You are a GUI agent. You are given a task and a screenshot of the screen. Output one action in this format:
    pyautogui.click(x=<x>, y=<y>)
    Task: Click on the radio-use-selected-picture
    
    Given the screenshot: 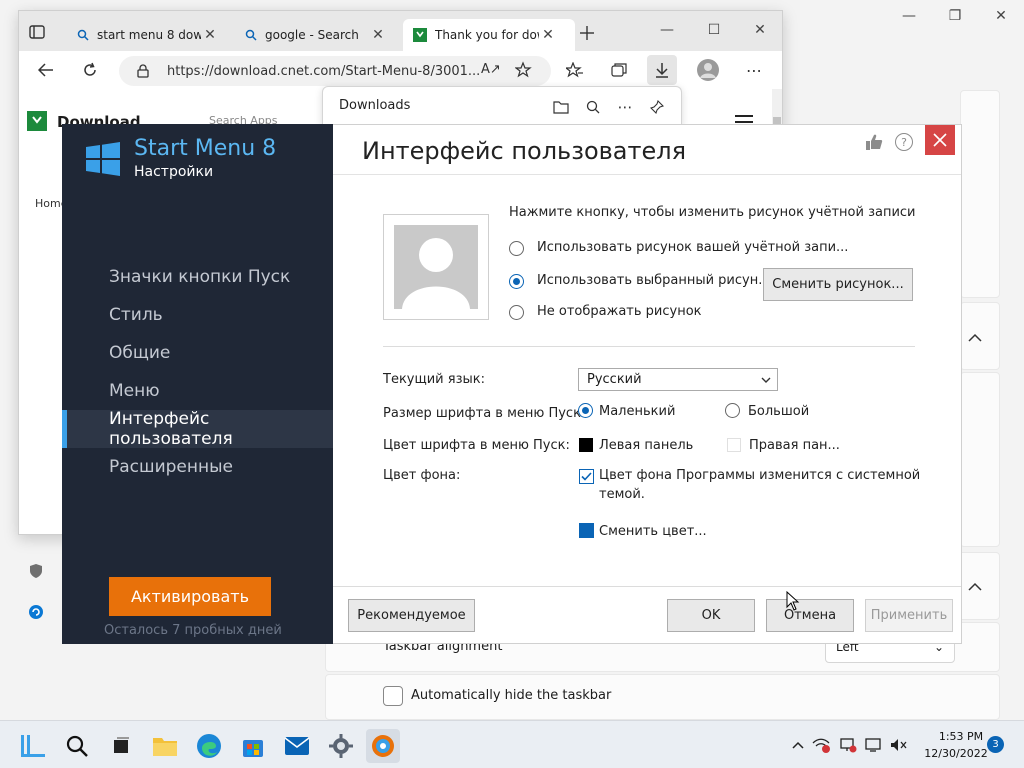 What is the action you would take?
    pyautogui.click(x=516, y=281)
    